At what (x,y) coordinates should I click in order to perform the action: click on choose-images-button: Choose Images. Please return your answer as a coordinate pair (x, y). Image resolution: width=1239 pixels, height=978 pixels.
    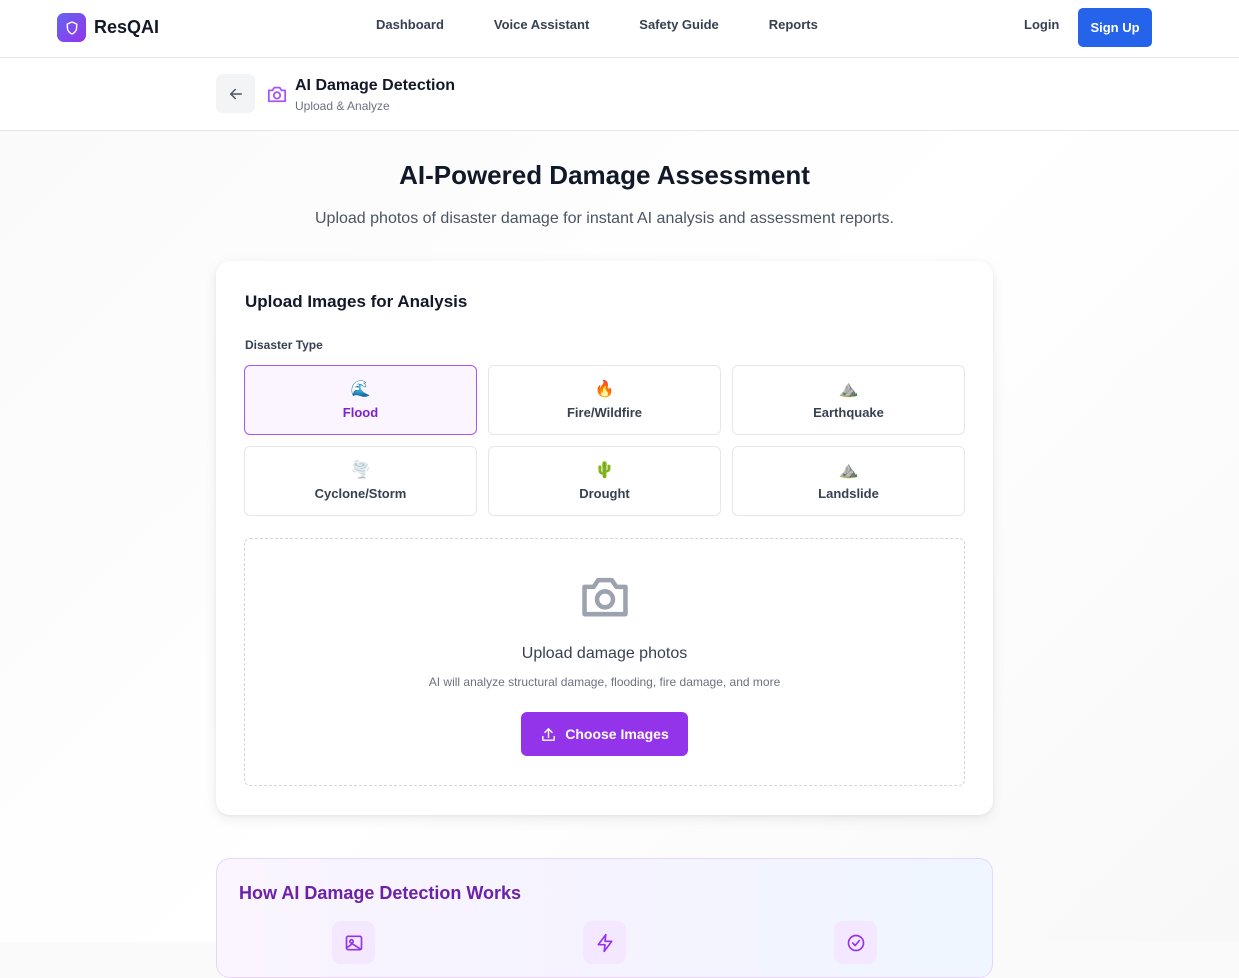
    Looking at the image, I should click on (604, 734).